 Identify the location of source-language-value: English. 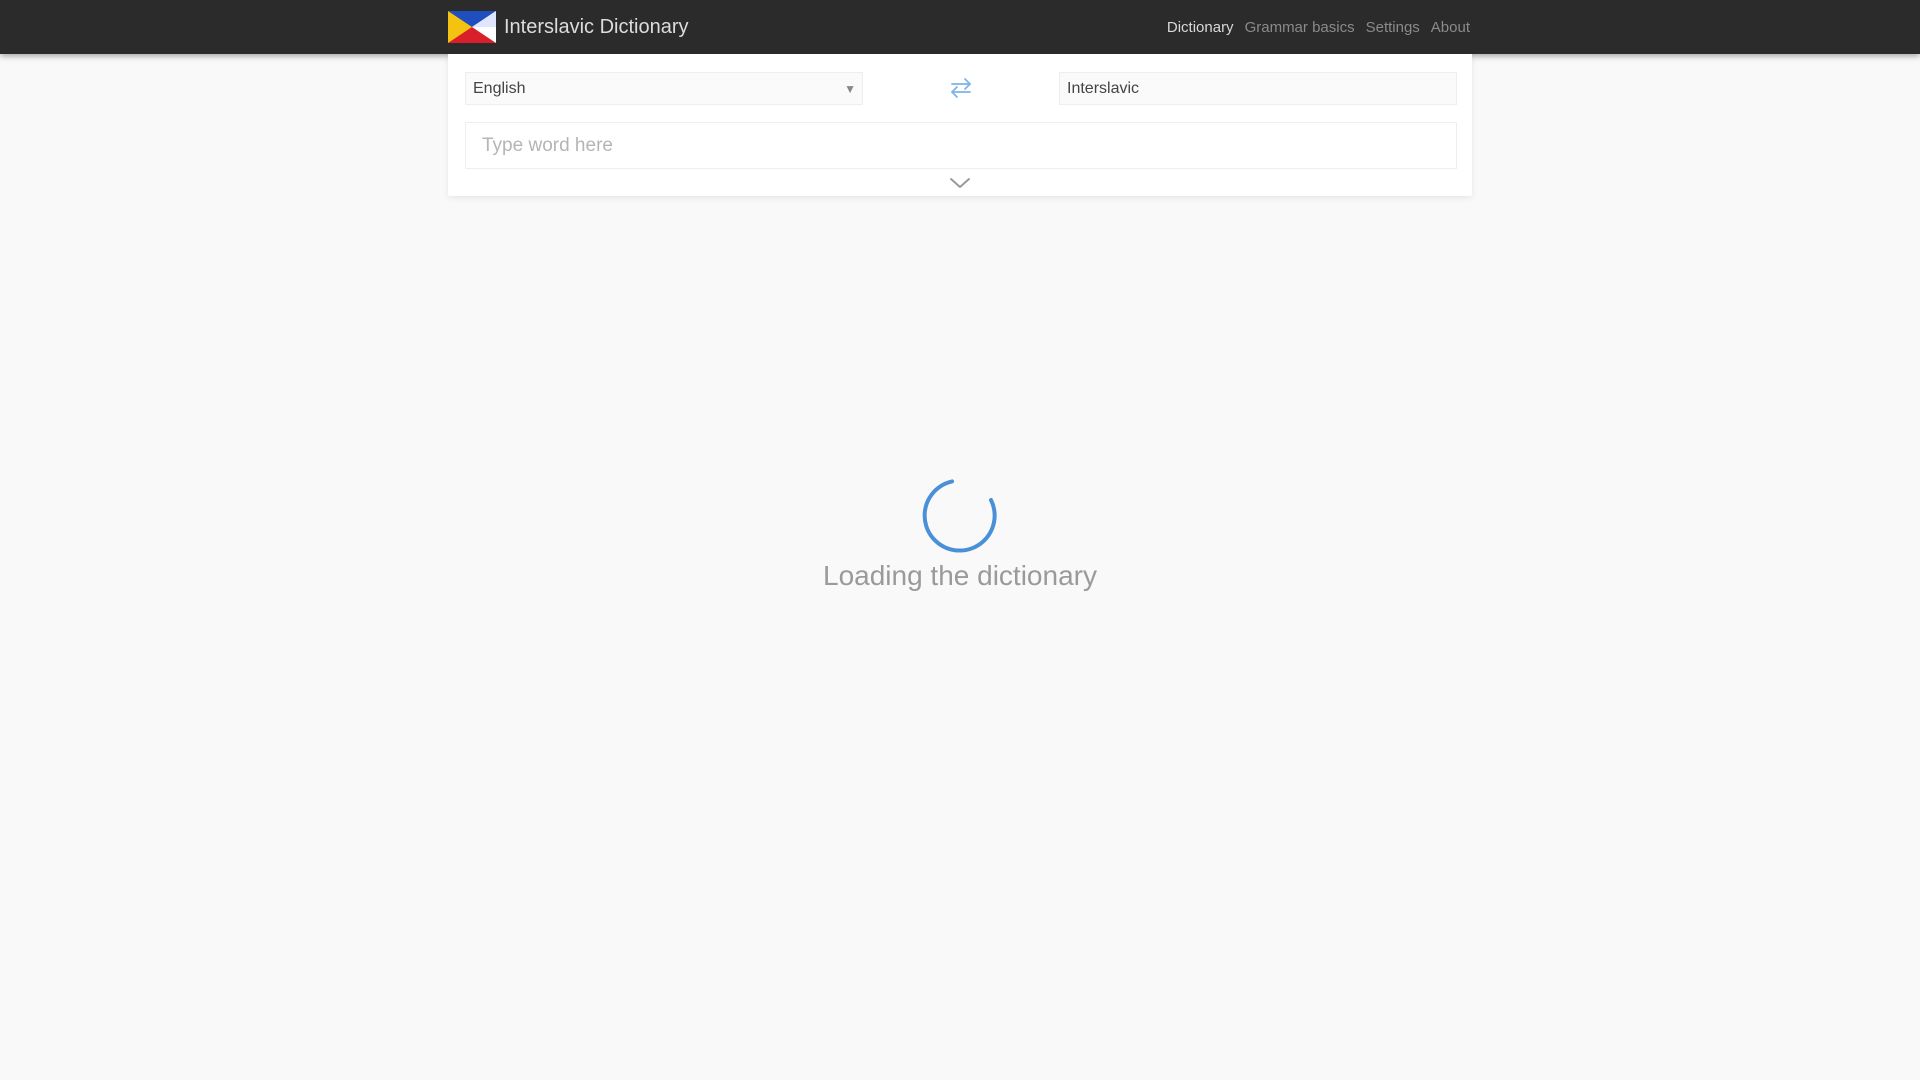
(499, 88).